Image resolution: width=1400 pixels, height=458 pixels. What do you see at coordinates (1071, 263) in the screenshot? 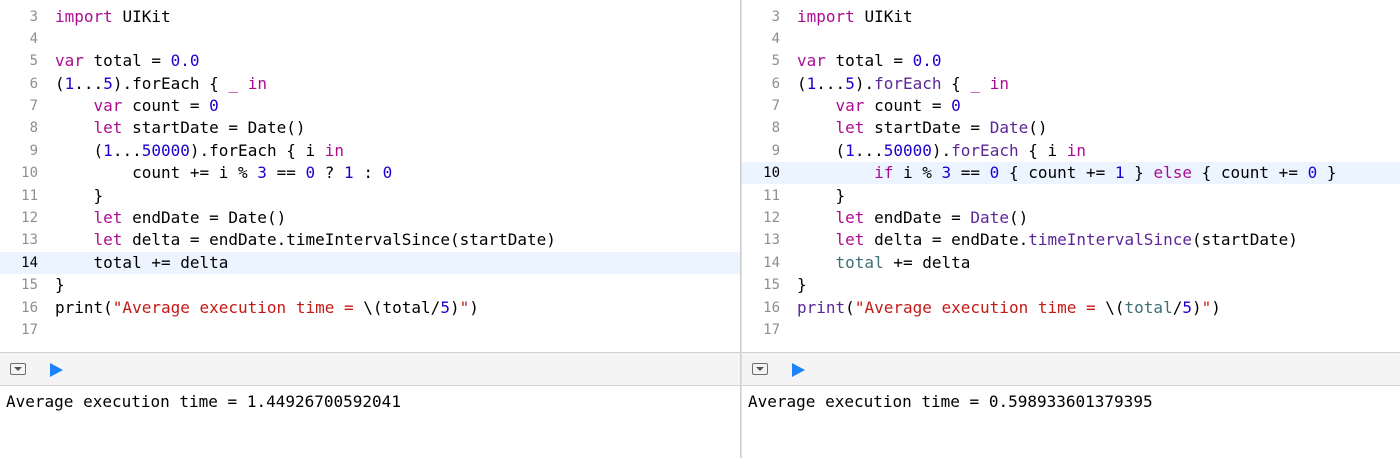
I see `code-line: 14 total += delta` at bounding box center [1071, 263].